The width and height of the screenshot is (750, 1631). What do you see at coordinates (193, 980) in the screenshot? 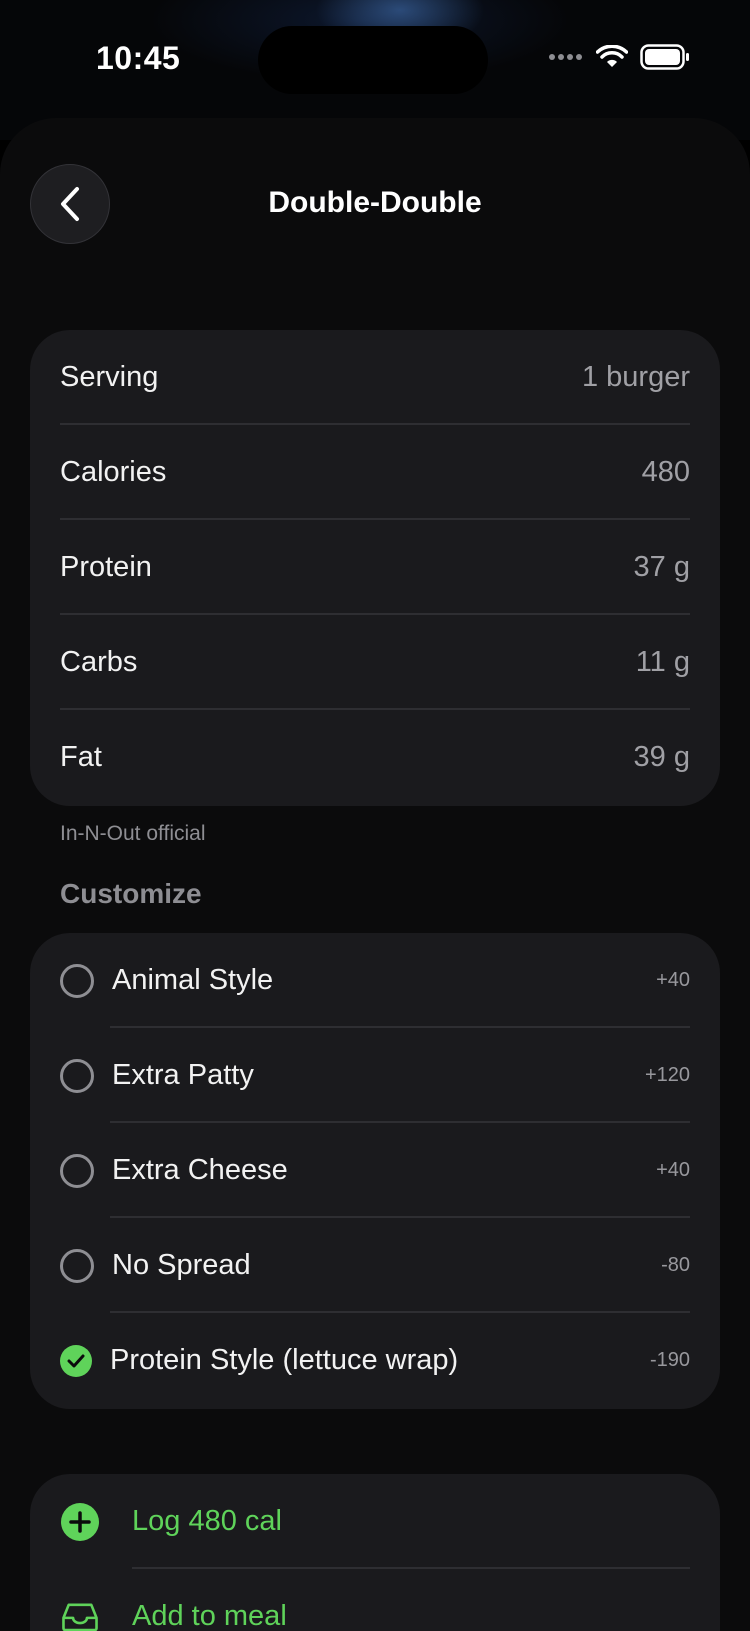
I see `option-label: Animal Style` at bounding box center [193, 980].